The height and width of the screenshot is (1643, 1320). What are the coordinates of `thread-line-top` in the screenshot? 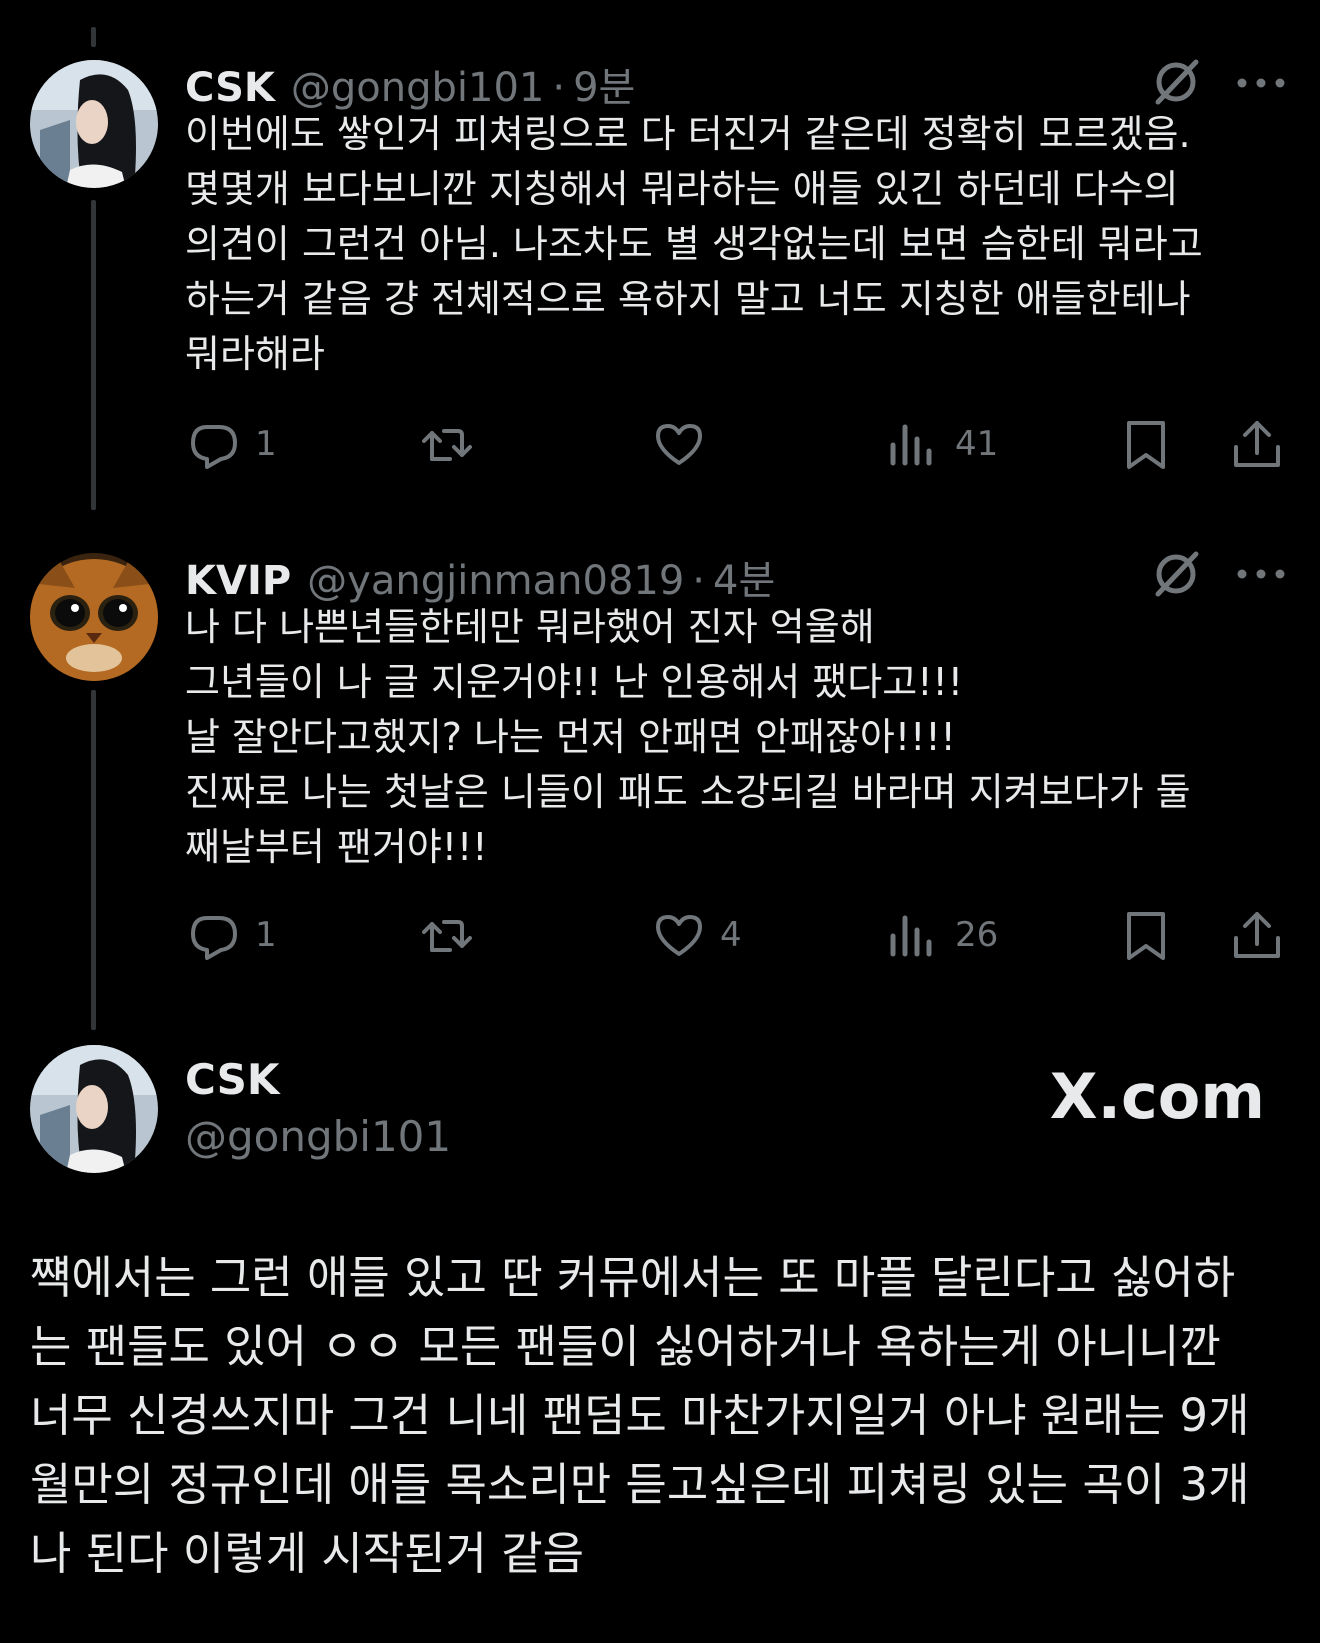 It's located at (93, 37).